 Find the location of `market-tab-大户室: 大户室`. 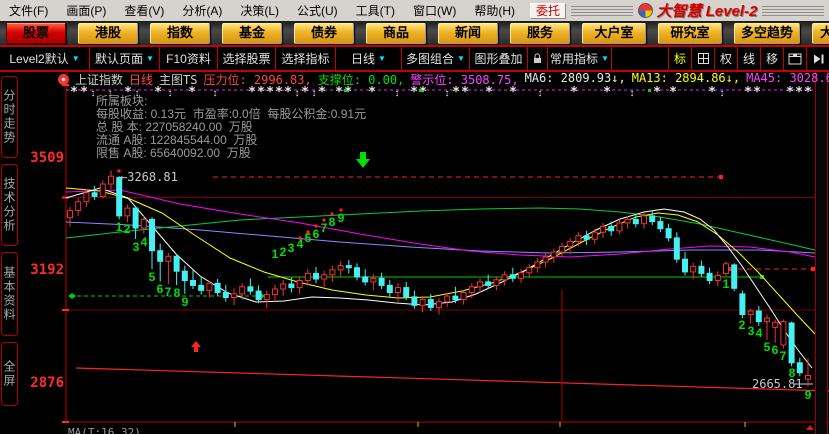

market-tab-大户室: 大户室 is located at coordinates (614, 33).